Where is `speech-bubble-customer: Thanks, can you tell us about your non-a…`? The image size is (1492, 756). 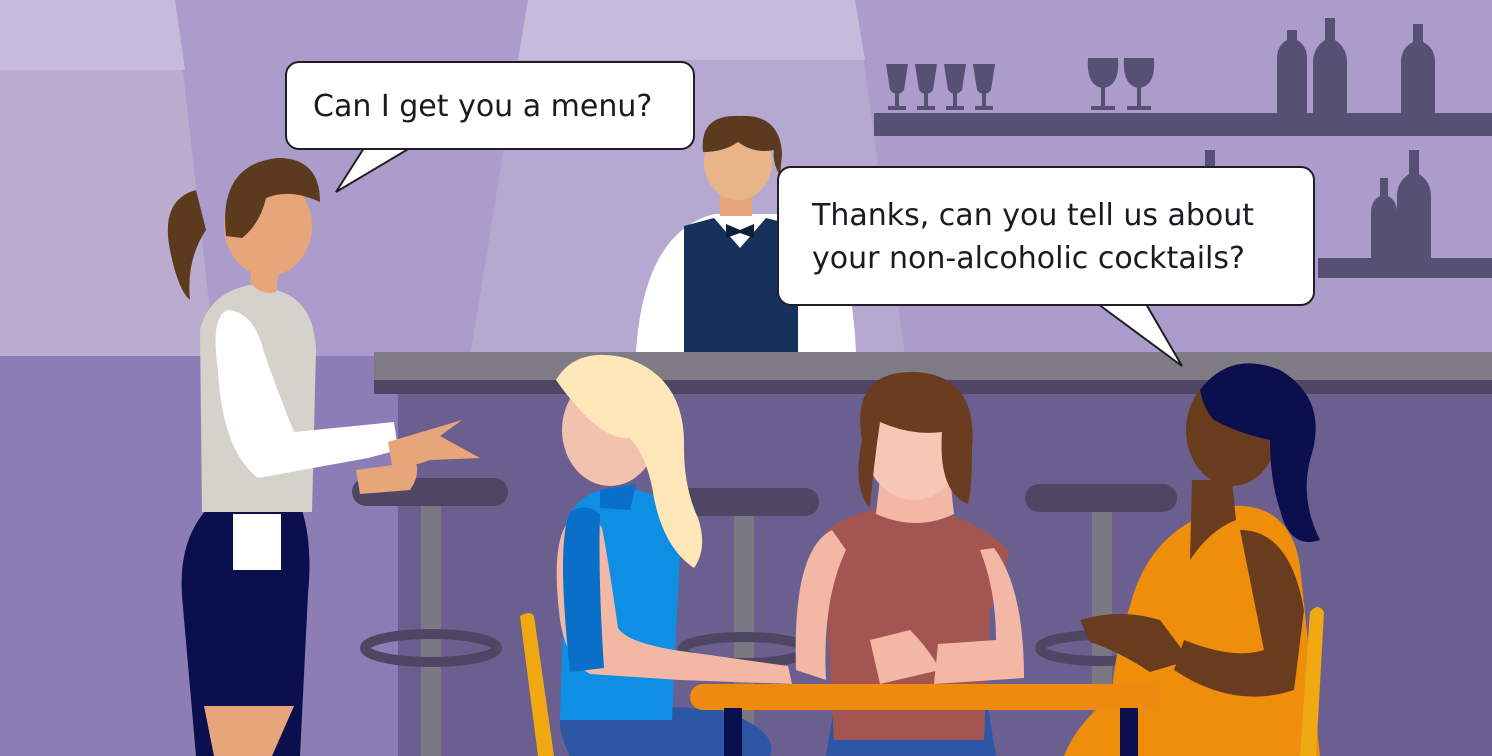 speech-bubble-customer: Thanks, can you tell us about your non-a… is located at coordinates (1046, 236).